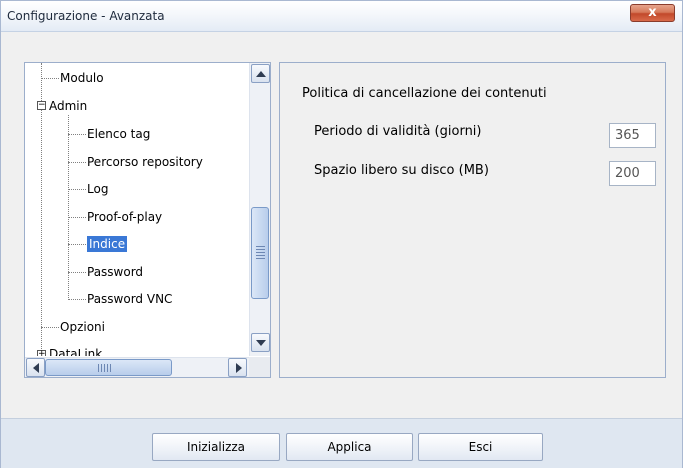 The width and height of the screenshot is (683, 468). I want to click on scroll-down-button, so click(260, 342).